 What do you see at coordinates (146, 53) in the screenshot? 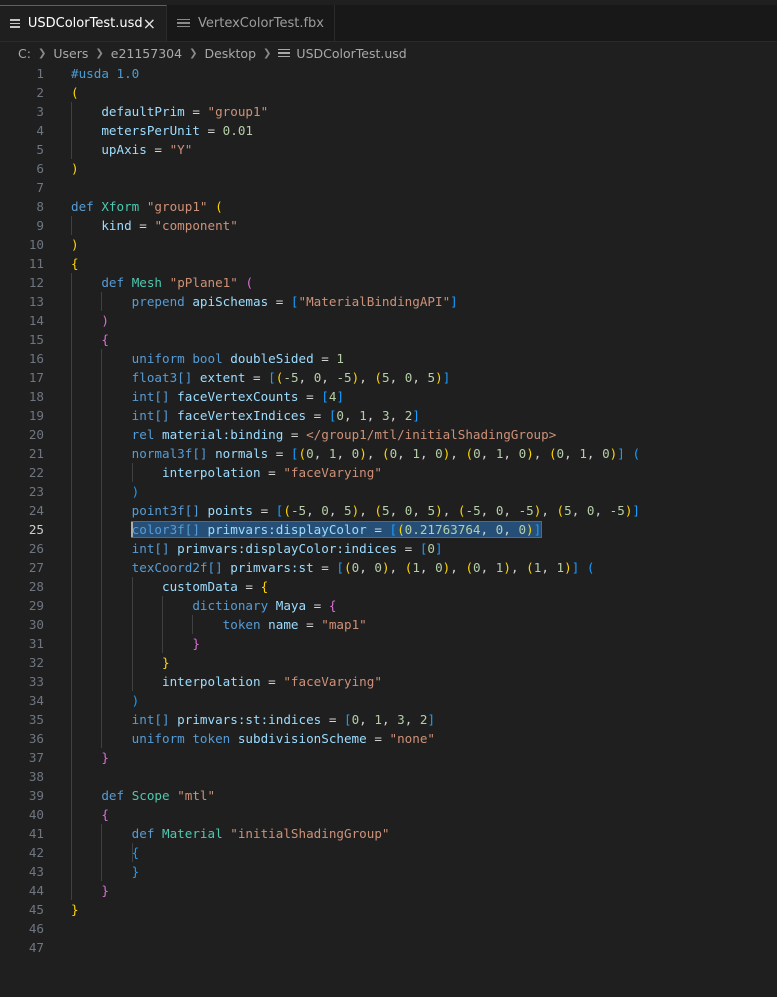
I see `breadcrumb-user: e21157304` at bounding box center [146, 53].